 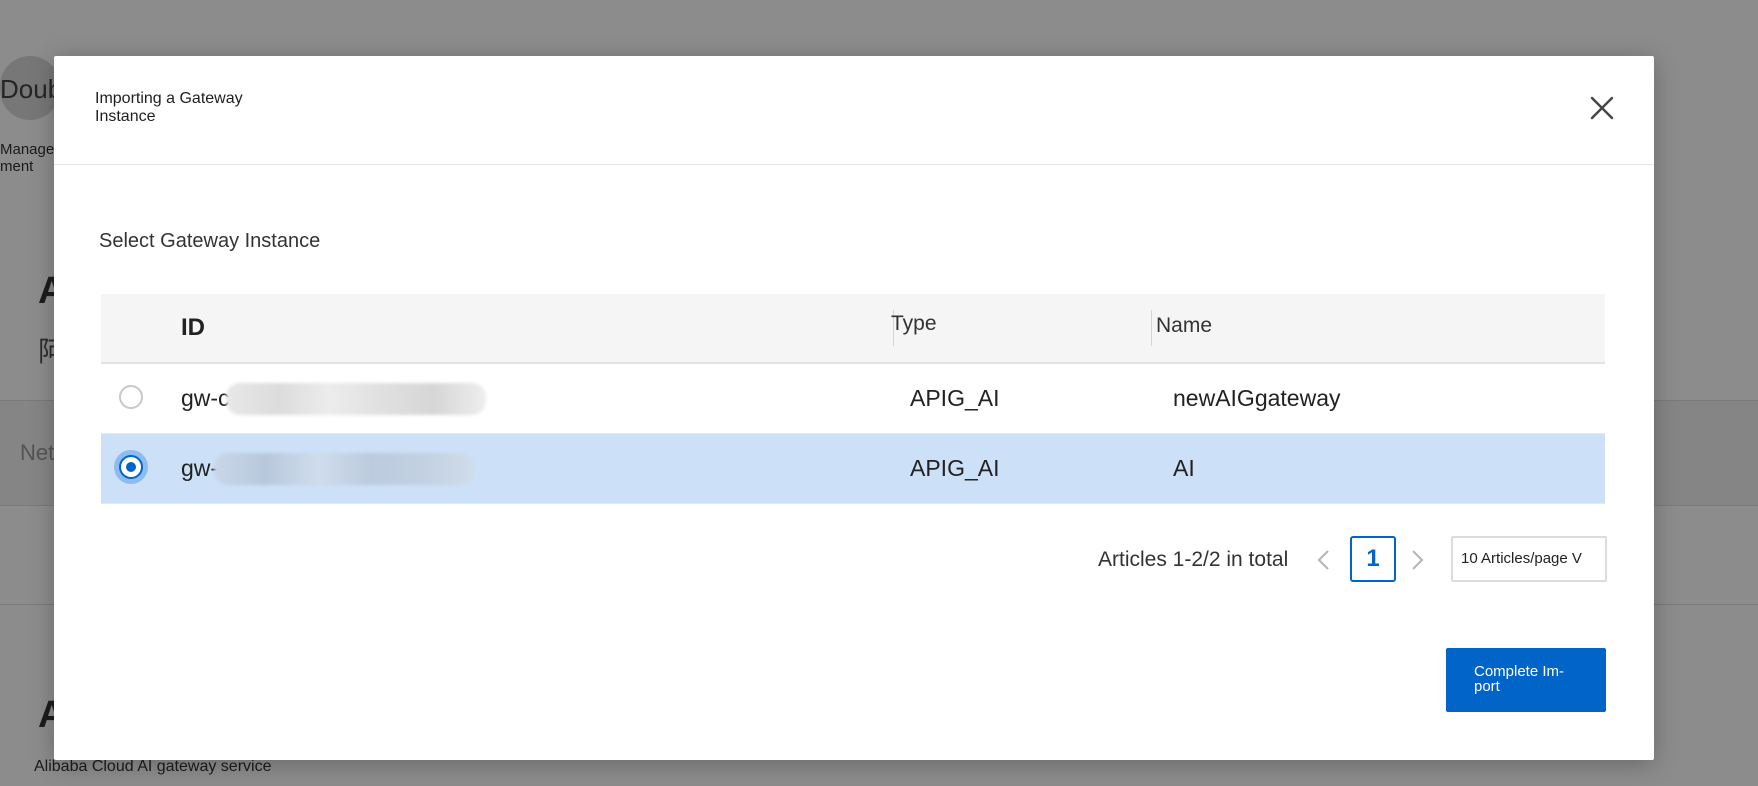 What do you see at coordinates (1184, 325) in the screenshot?
I see `column-header-name: Name` at bounding box center [1184, 325].